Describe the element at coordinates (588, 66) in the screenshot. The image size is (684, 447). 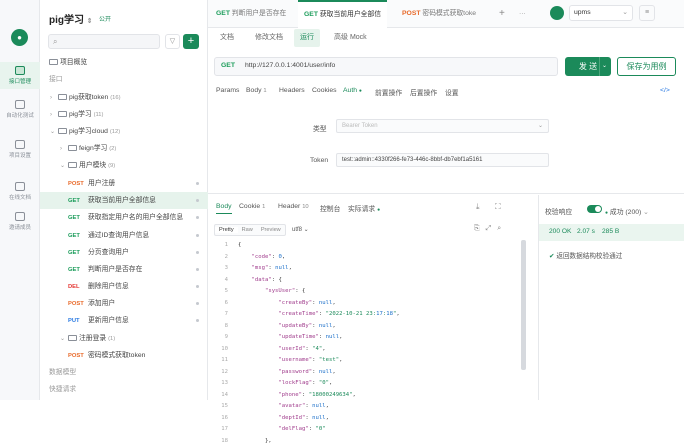
I see `send-button: 发 送⌄` at that location.